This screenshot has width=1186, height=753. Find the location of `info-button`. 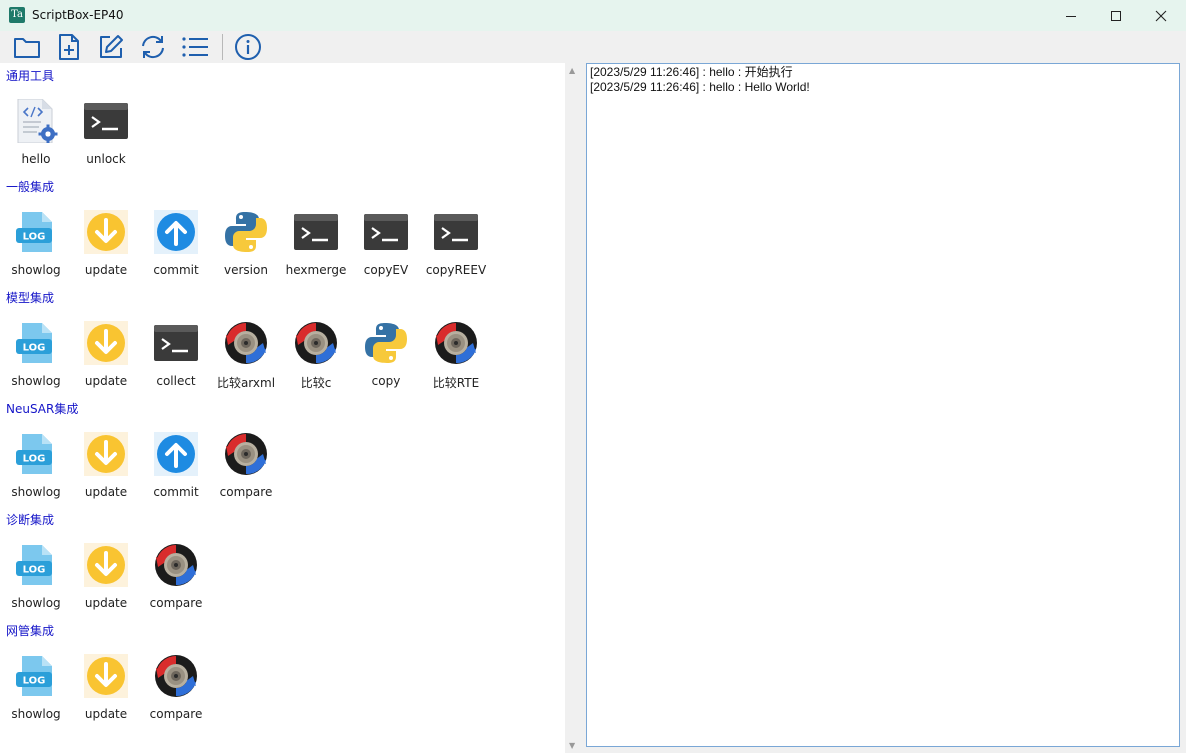

info-button is located at coordinates (248, 47).